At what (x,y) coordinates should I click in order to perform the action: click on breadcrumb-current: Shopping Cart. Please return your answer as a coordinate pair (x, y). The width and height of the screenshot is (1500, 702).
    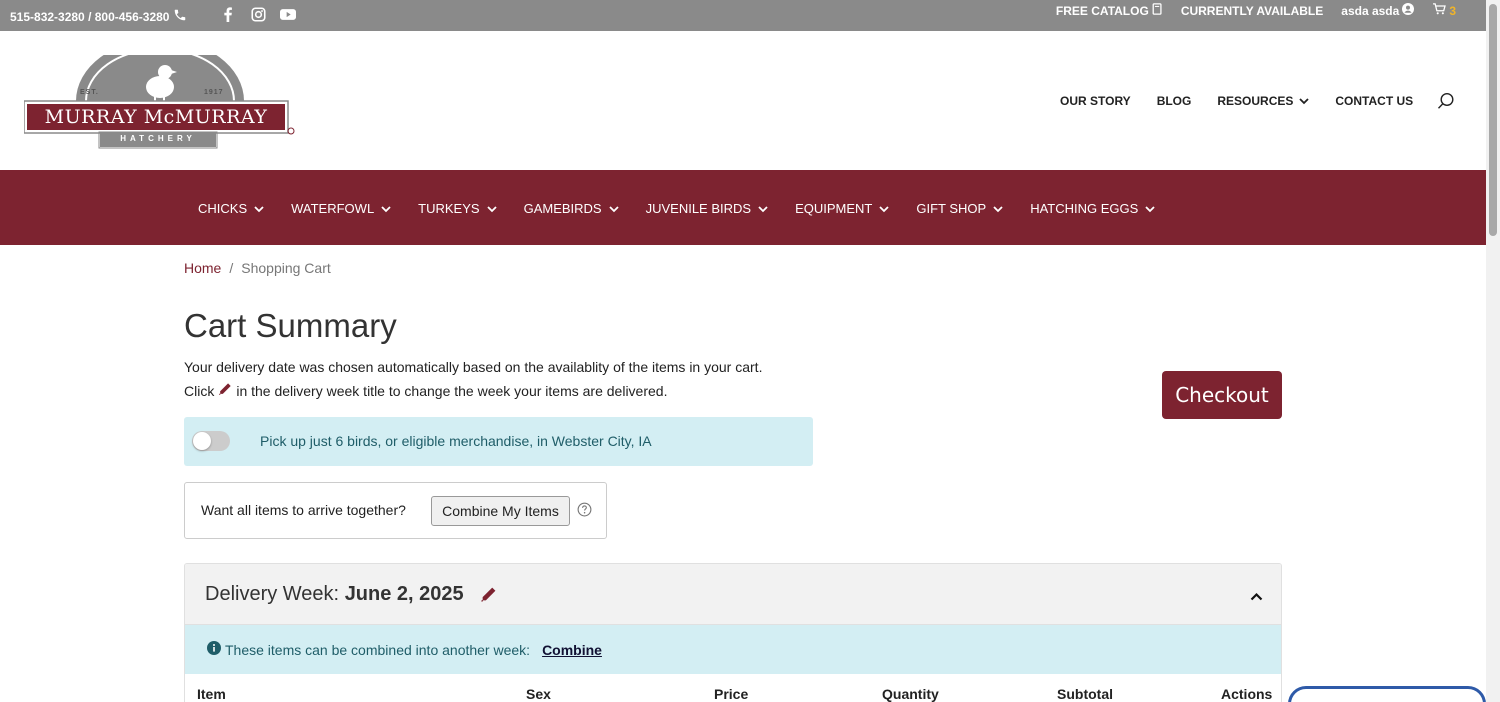
    Looking at the image, I should click on (286, 268).